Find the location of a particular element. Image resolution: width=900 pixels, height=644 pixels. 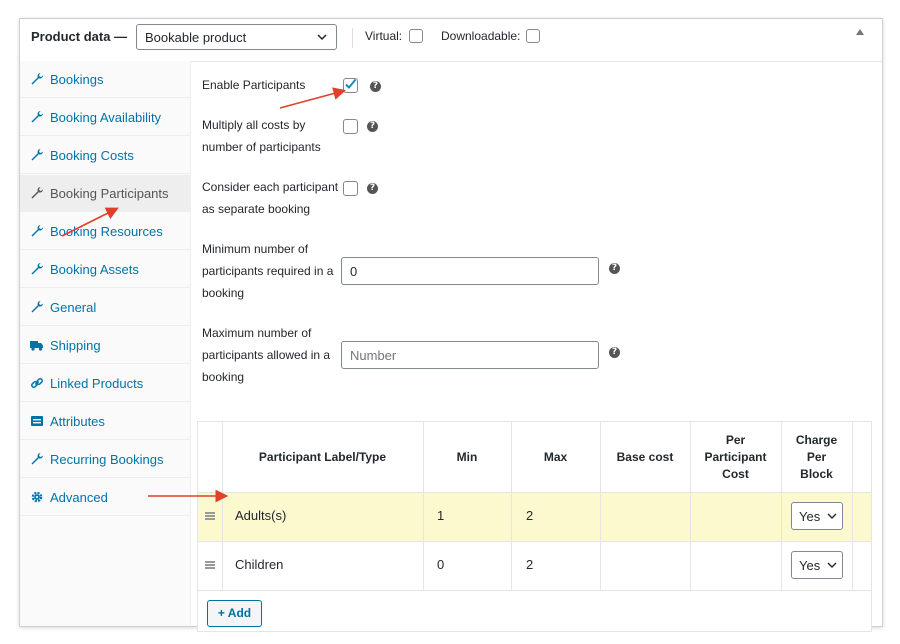

max-participants-label-line2: participants allowed in a is located at coordinates (266, 355).